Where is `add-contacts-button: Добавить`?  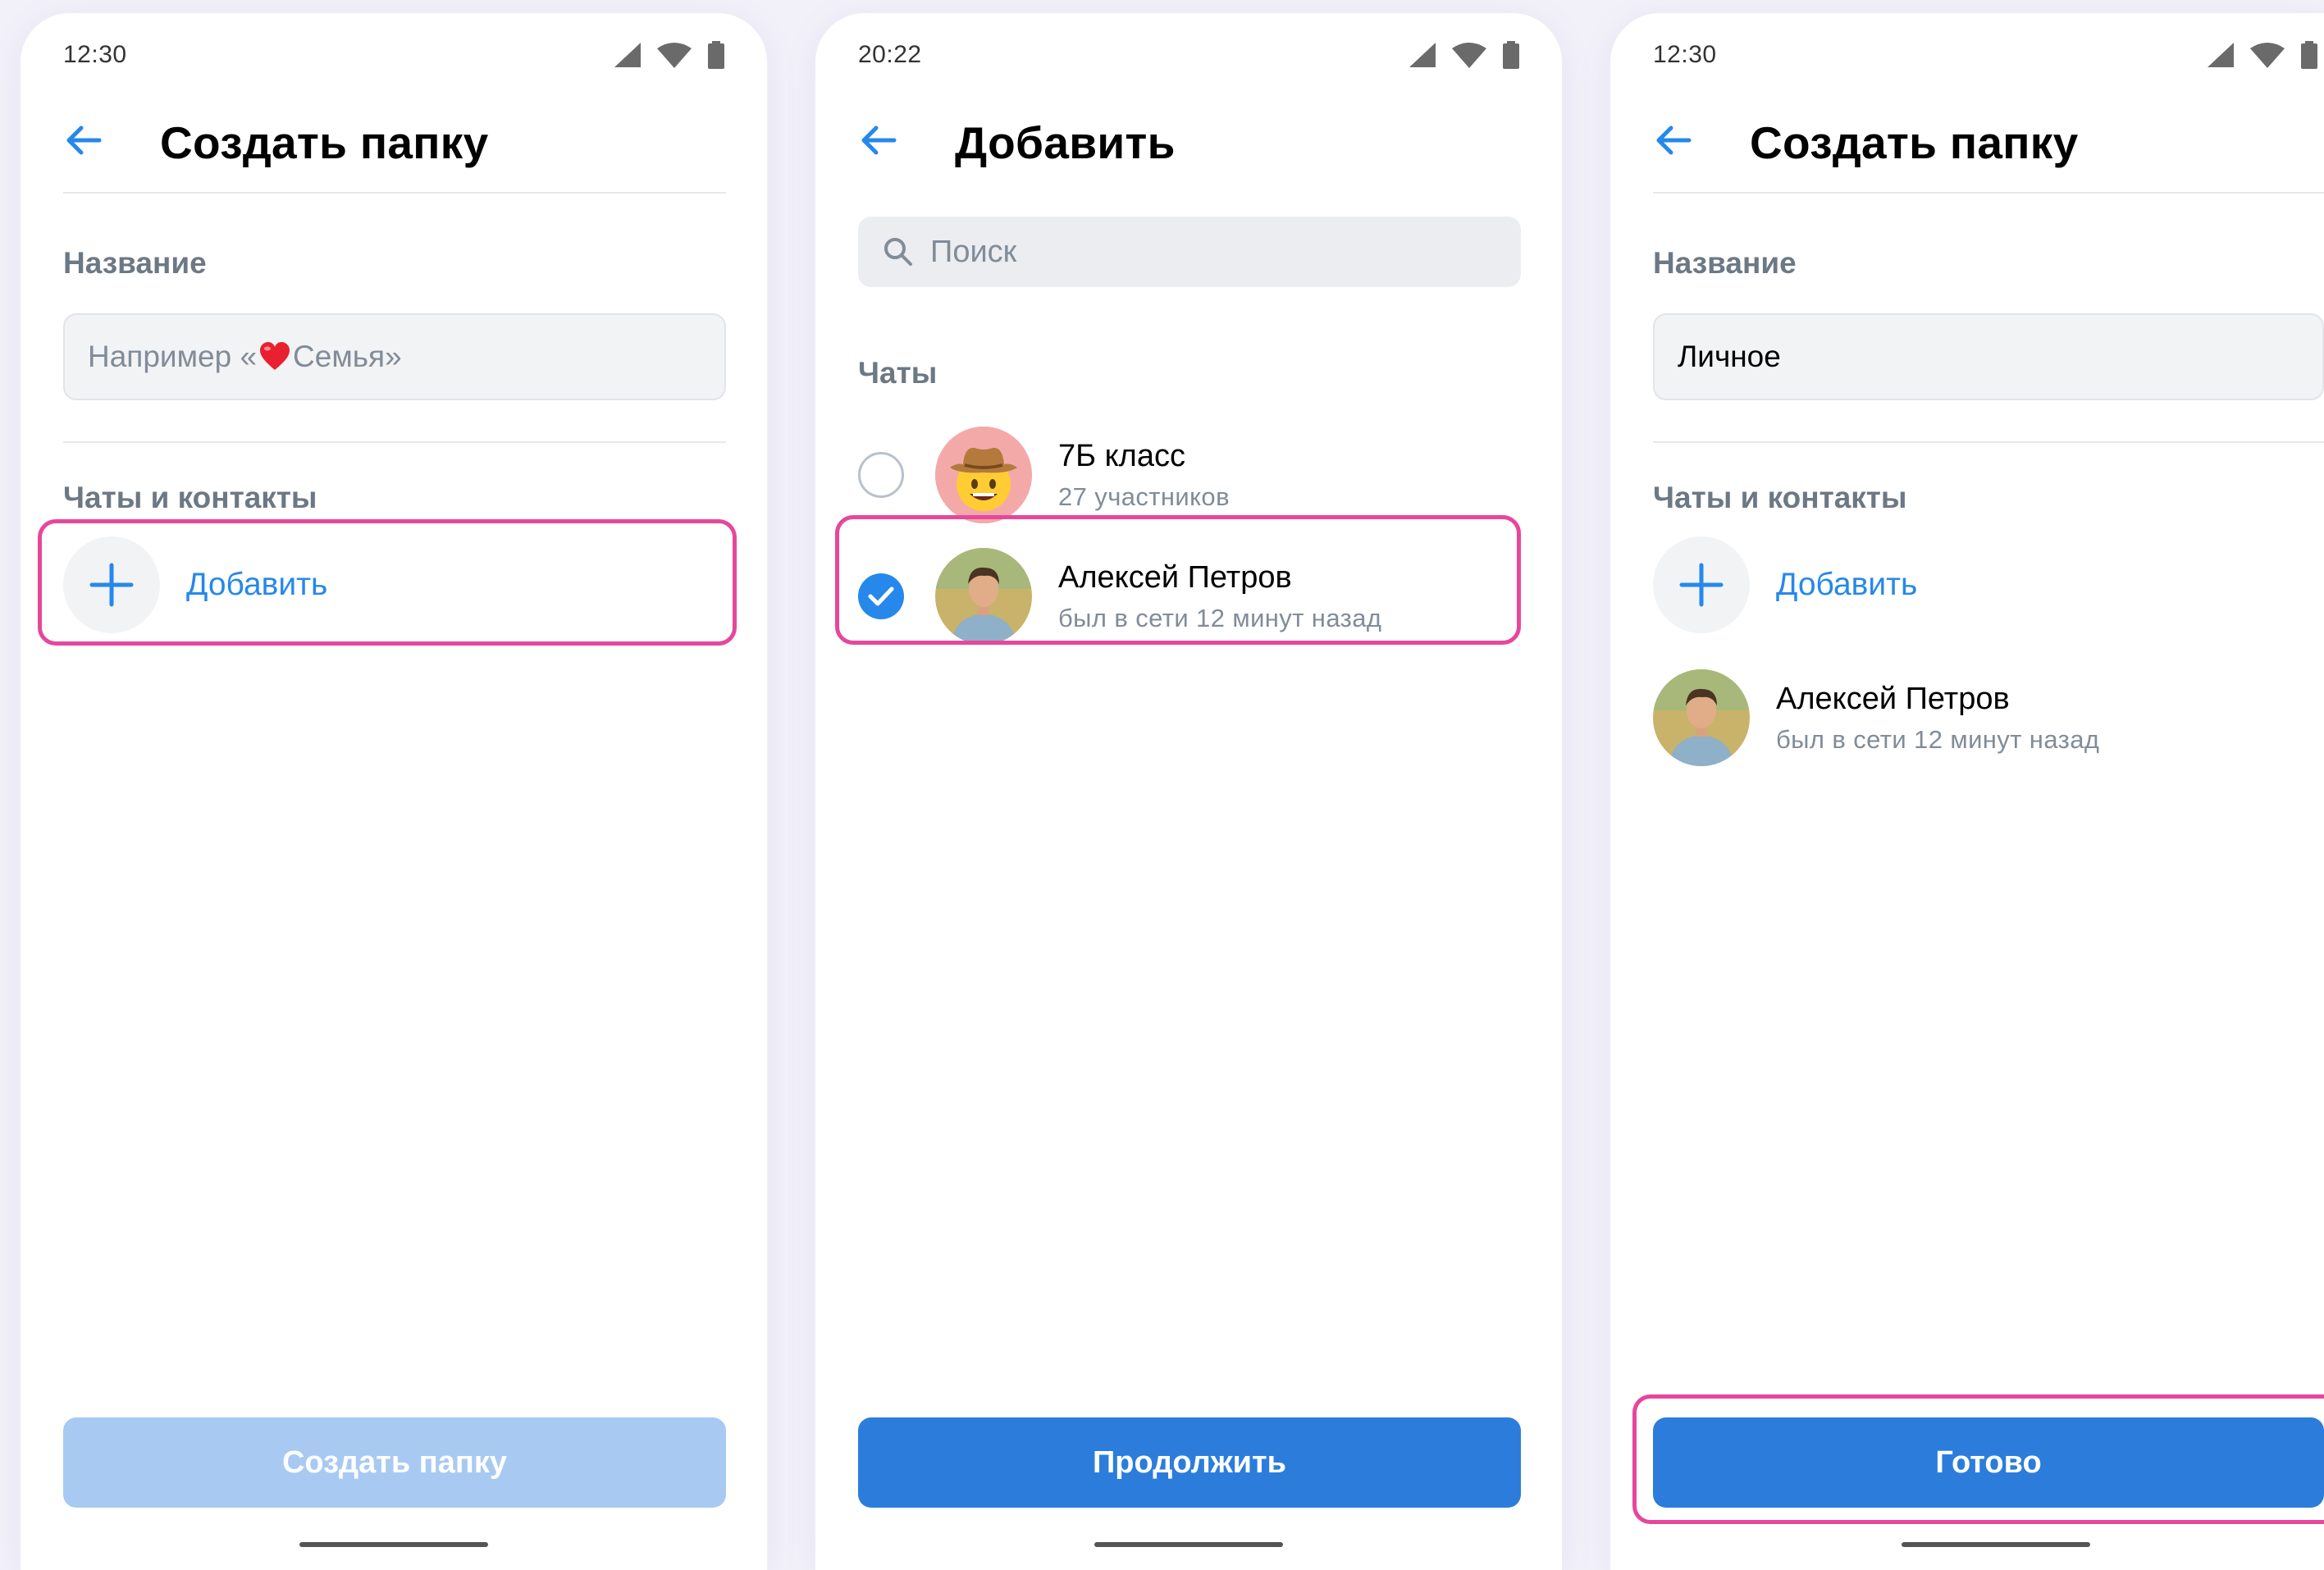 add-contacts-button: Добавить is located at coordinates (1785, 584).